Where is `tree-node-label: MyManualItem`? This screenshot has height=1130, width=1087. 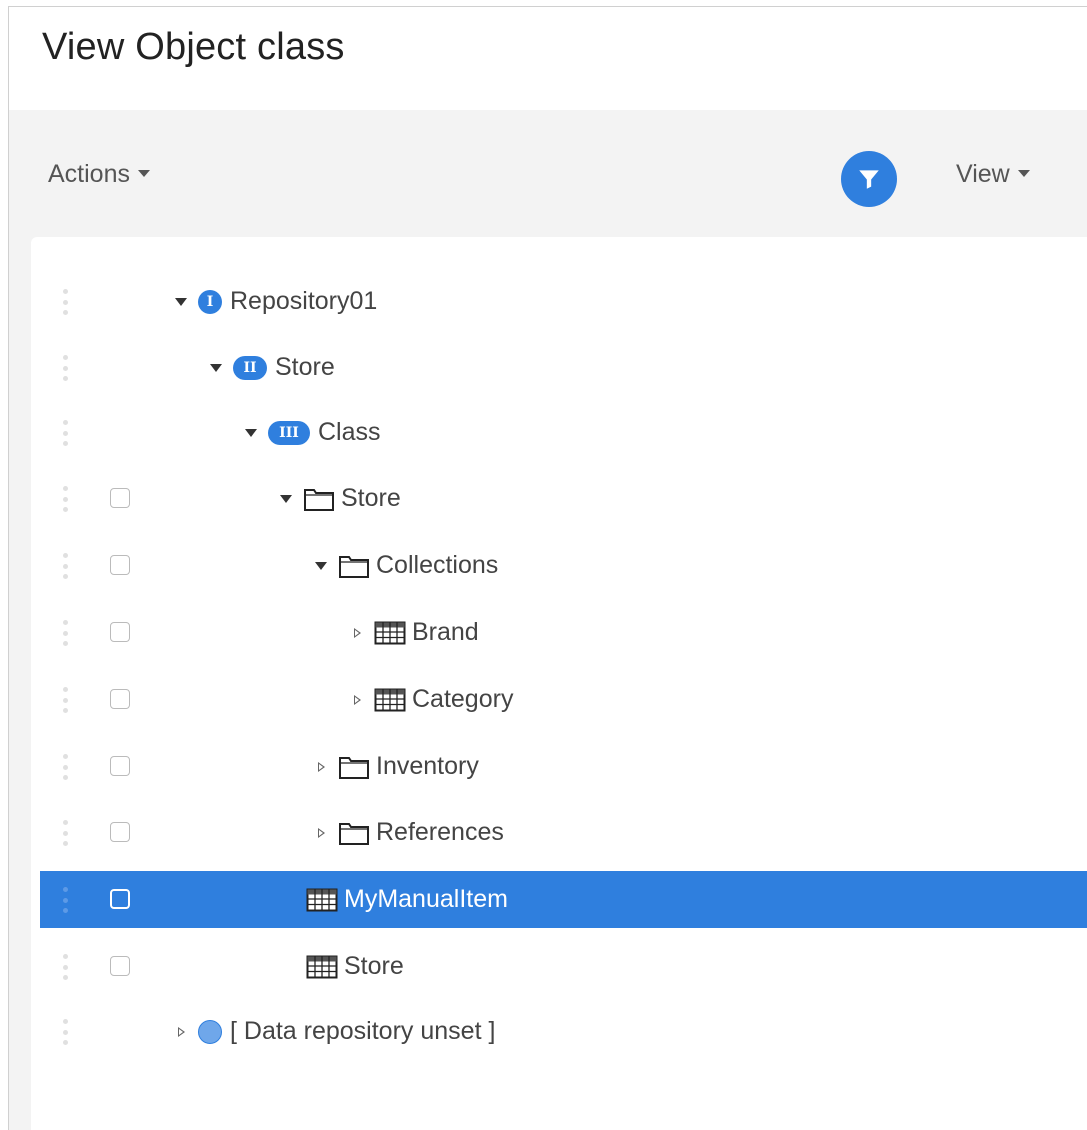
tree-node-label: MyManualItem is located at coordinates (426, 899).